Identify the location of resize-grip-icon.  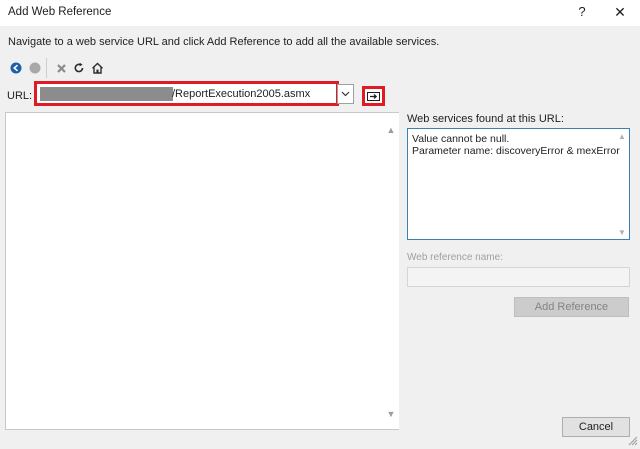
(632, 440).